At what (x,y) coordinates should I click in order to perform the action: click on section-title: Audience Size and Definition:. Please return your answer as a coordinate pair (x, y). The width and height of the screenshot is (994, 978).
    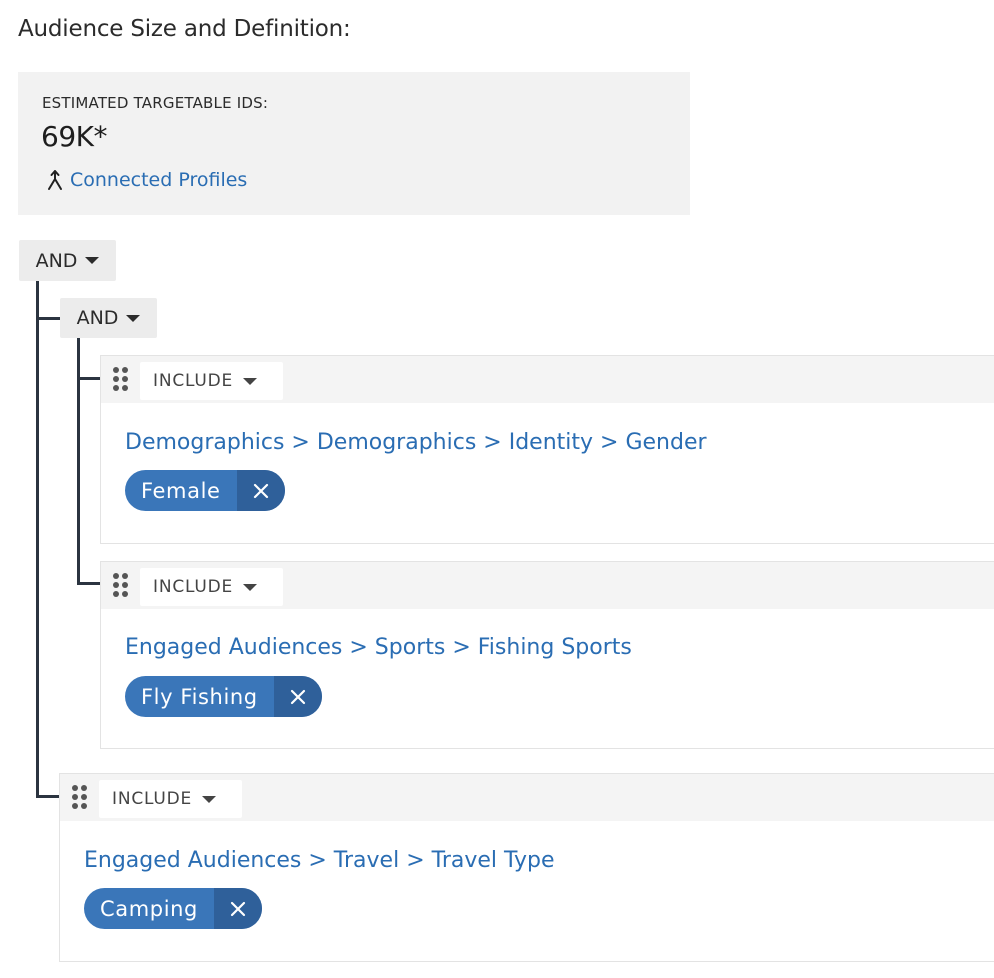
    Looking at the image, I should click on (184, 29).